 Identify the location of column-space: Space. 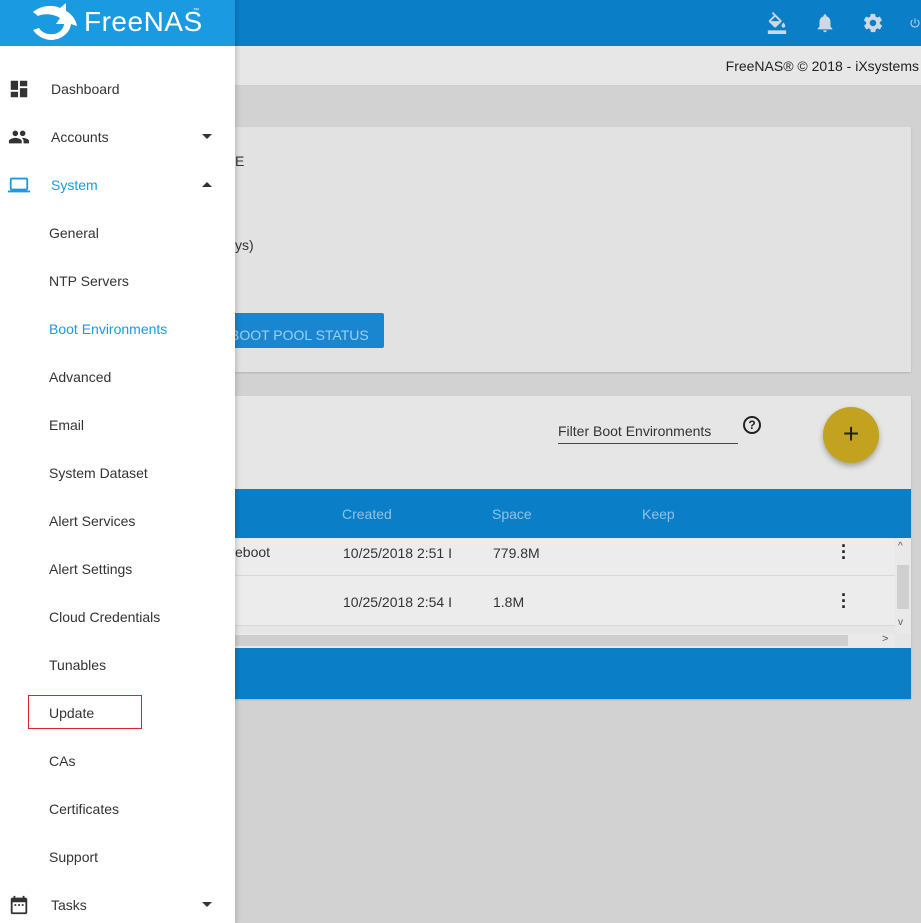
(512, 514).